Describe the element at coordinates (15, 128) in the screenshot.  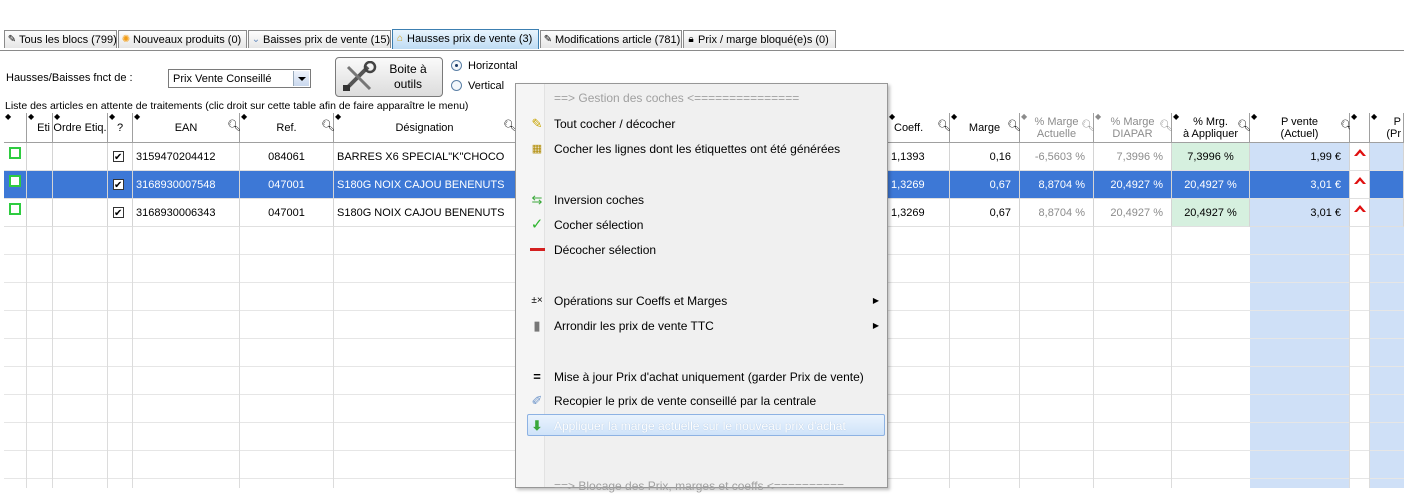
I see `col-header-status: ◆` at that location.